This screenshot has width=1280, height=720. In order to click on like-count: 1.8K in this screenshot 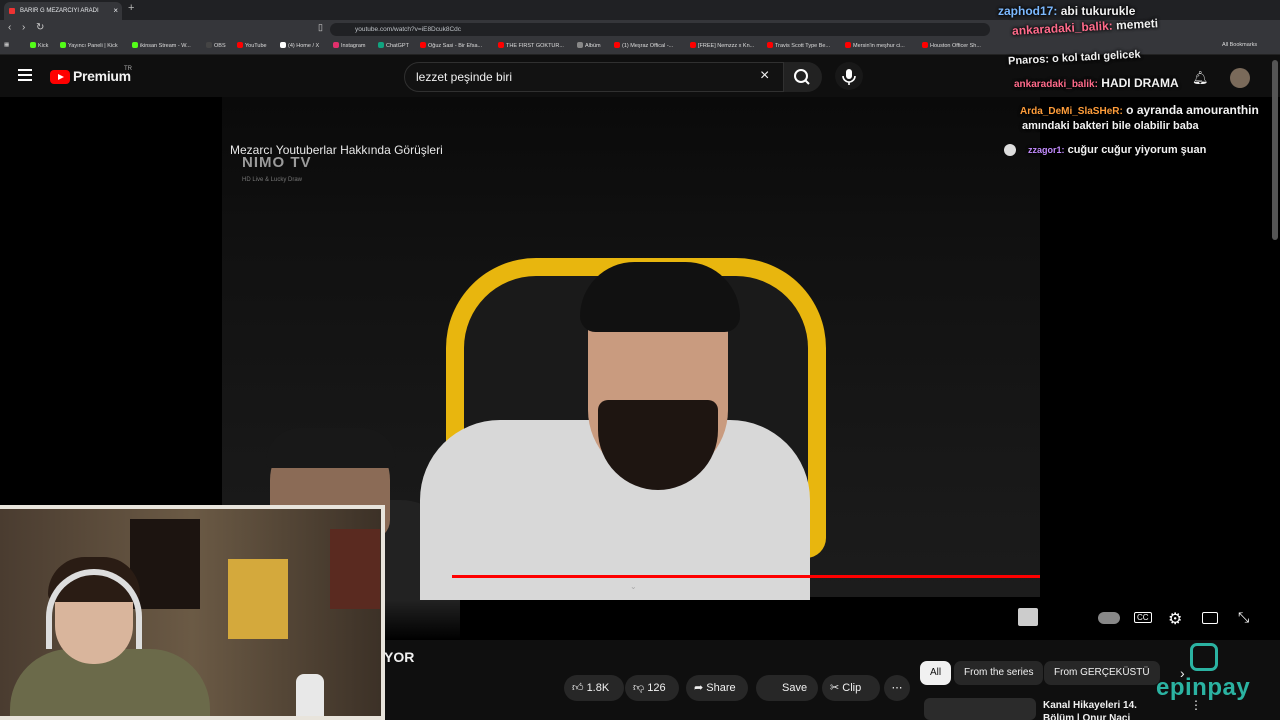, I will do `click(598, 688)`.